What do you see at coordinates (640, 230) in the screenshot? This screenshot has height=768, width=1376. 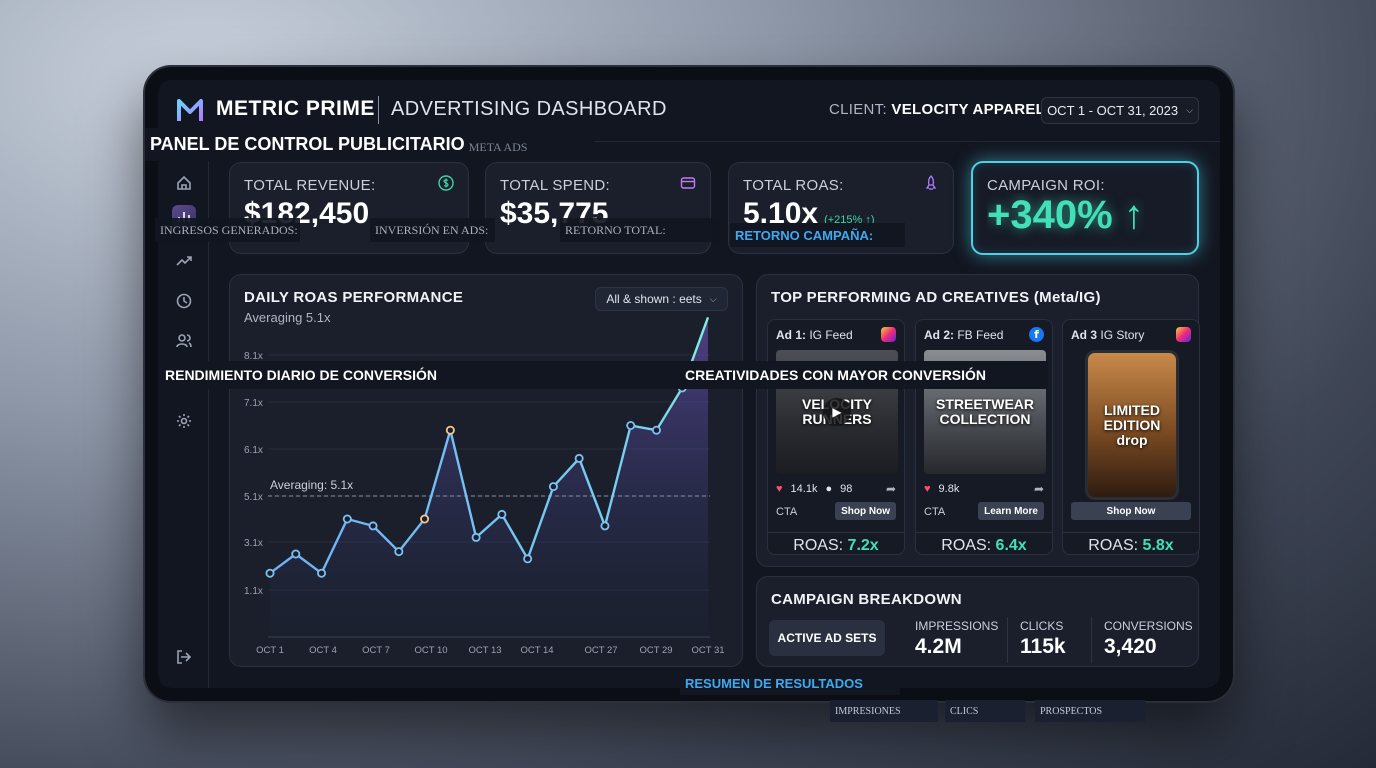 I see `overlay-roas-es: RETORNO TOTAL:` at bounding box center [640, 230].